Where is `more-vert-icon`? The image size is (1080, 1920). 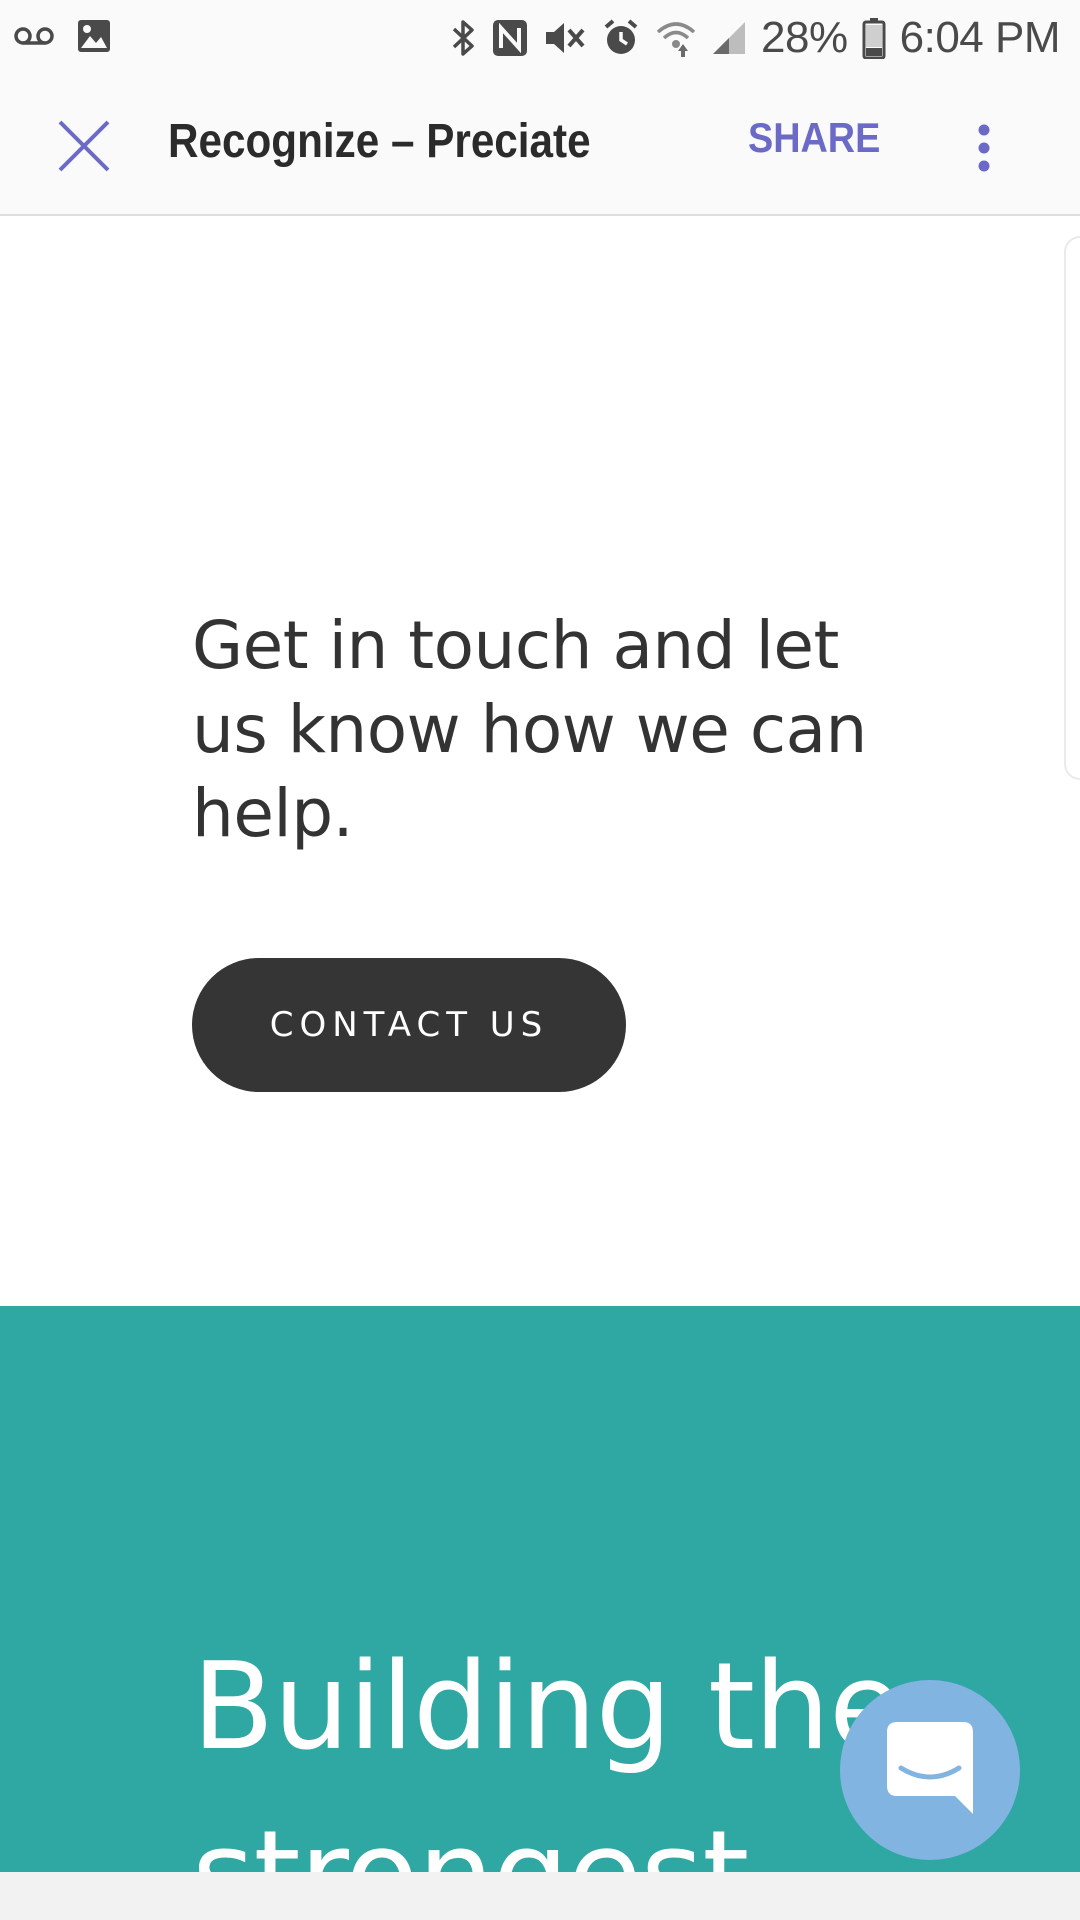
more-vert-icon is located at coordinates (984, 150).